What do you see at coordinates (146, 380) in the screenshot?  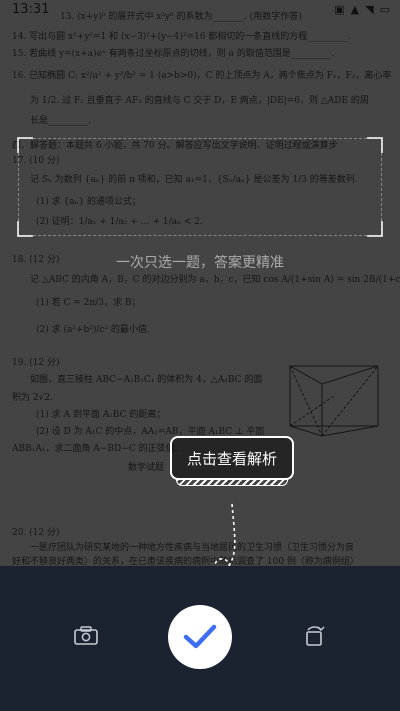 I see `doc-line: 如图，直三棱柱 ABC−A₁B₁C₁ 的体积为 4，△A₁BC 的面` at bounding box center [146, 380].